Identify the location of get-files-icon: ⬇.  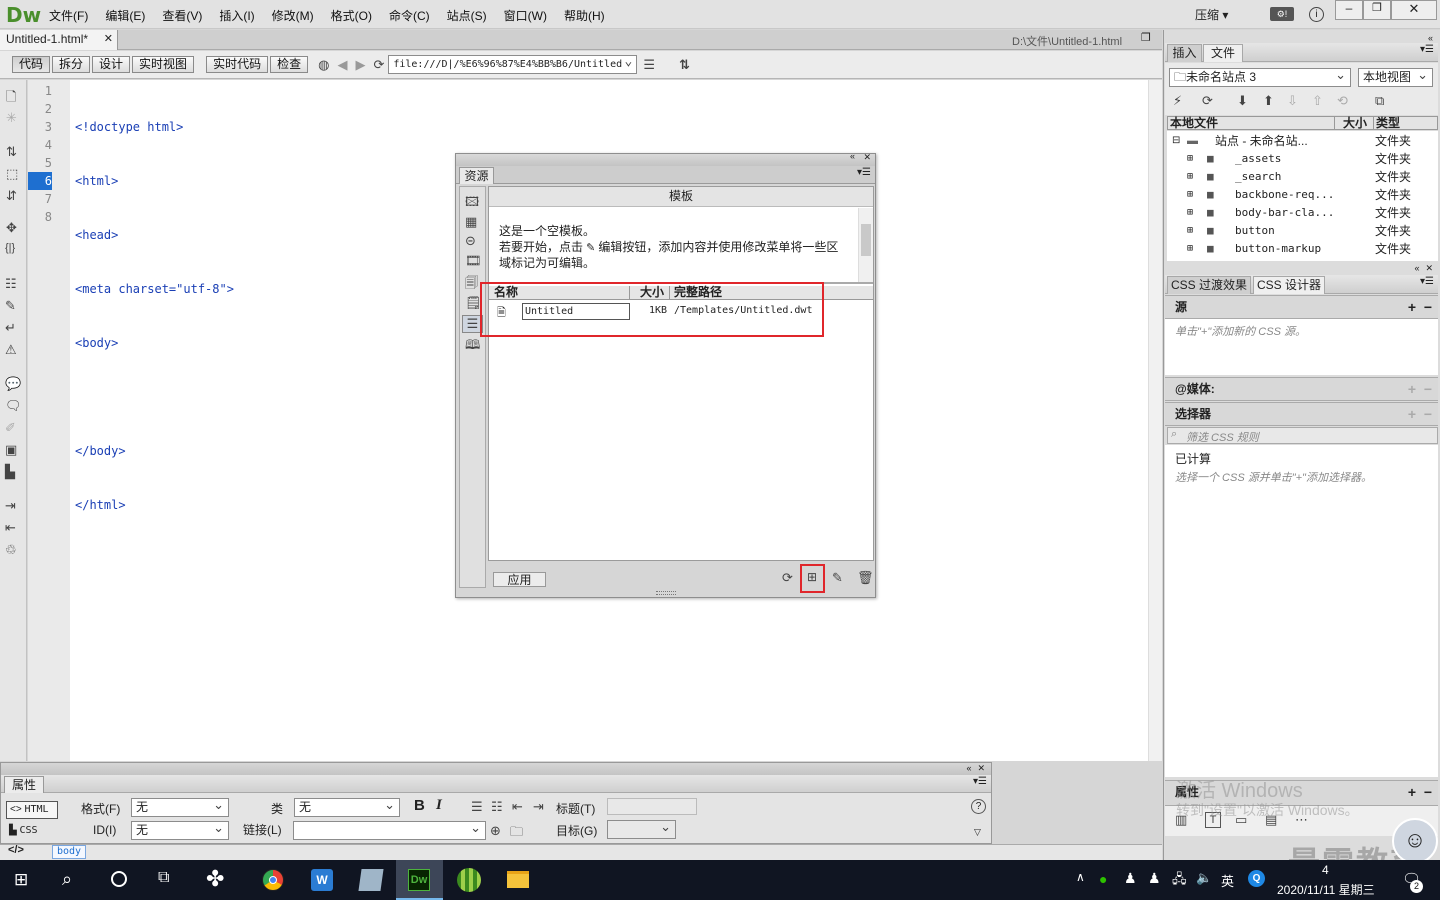
(1242, 101).